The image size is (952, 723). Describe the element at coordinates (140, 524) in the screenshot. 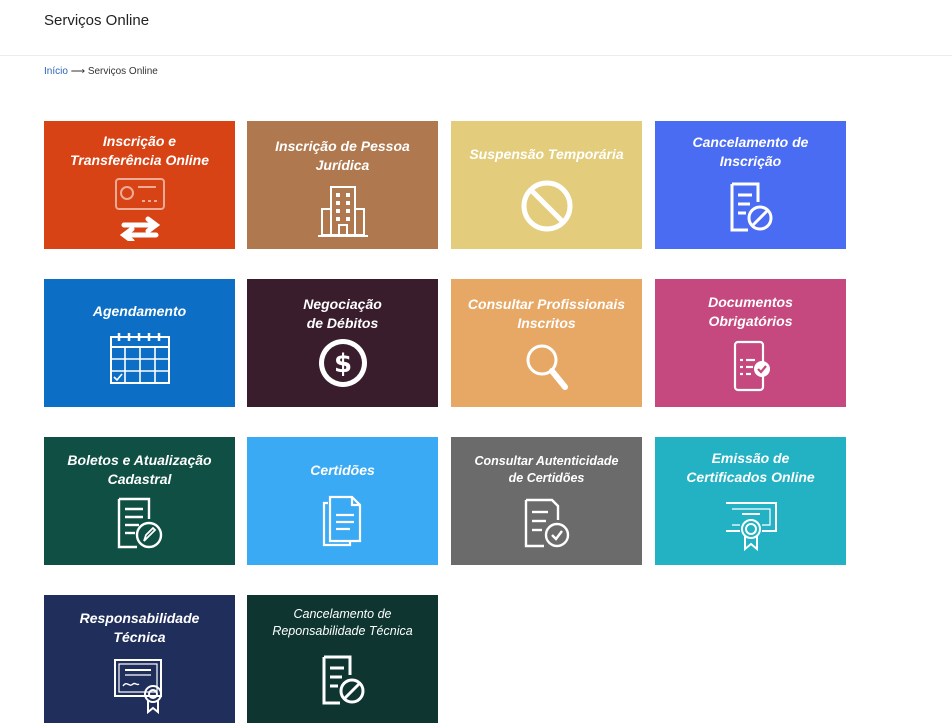

I see `document-edit-icon` at that location.